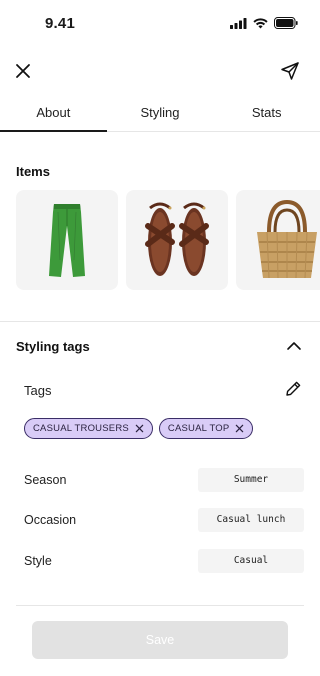 Image resolution: width=320 pixels, height=676 pixels. I want to click on item-card-straw-tote-bag, so click(278, 240).